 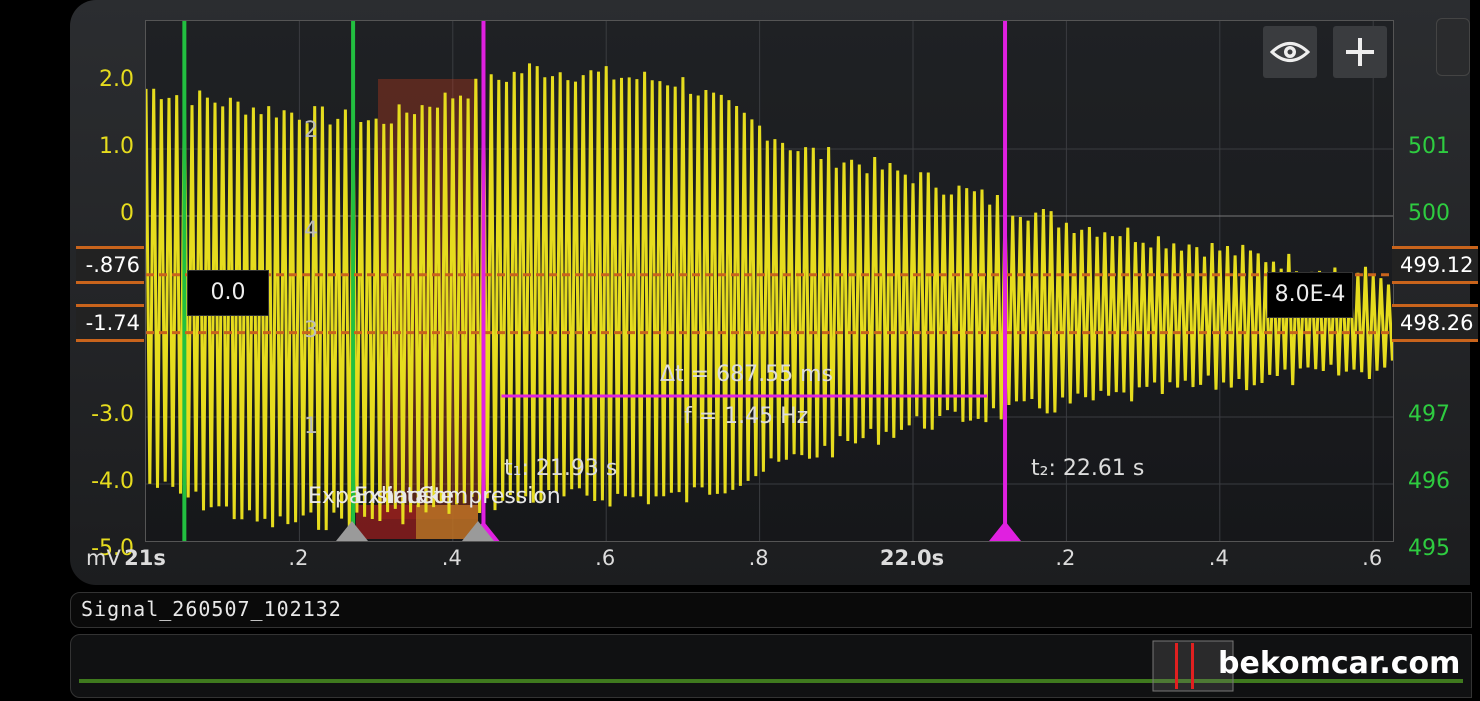 What do you see at coordinates (1429, 414) in the screenshot?
I see `right-axis-tick: 497` at bounding box center [1429, 414].